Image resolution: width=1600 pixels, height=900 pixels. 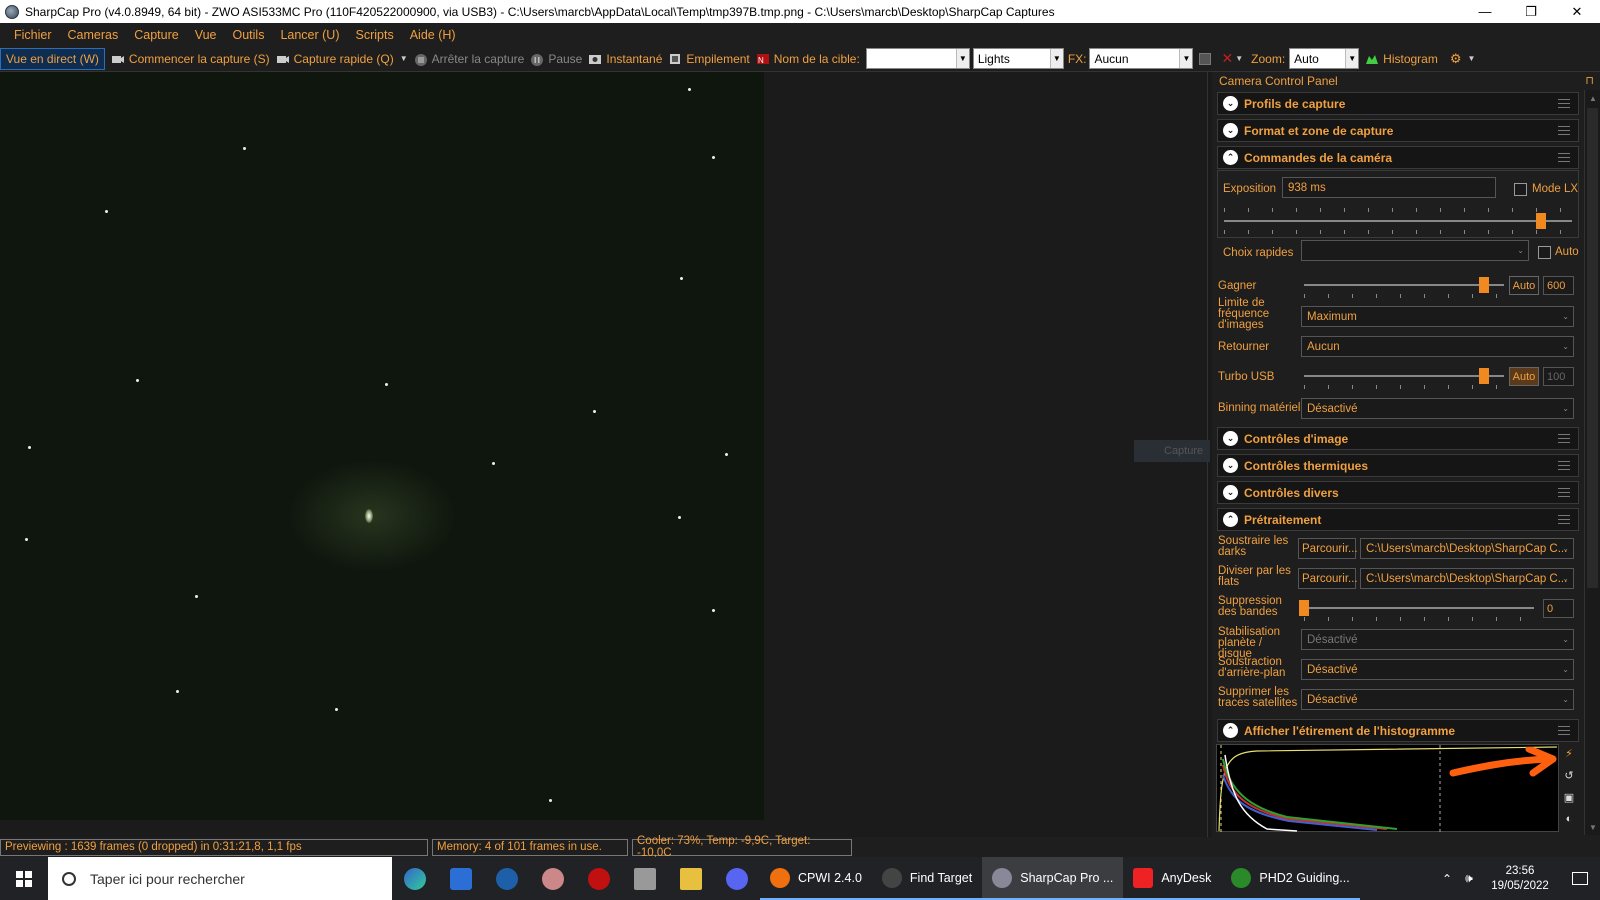 I want to click on stacking-button: Empilement, so click(x=709, y=59).